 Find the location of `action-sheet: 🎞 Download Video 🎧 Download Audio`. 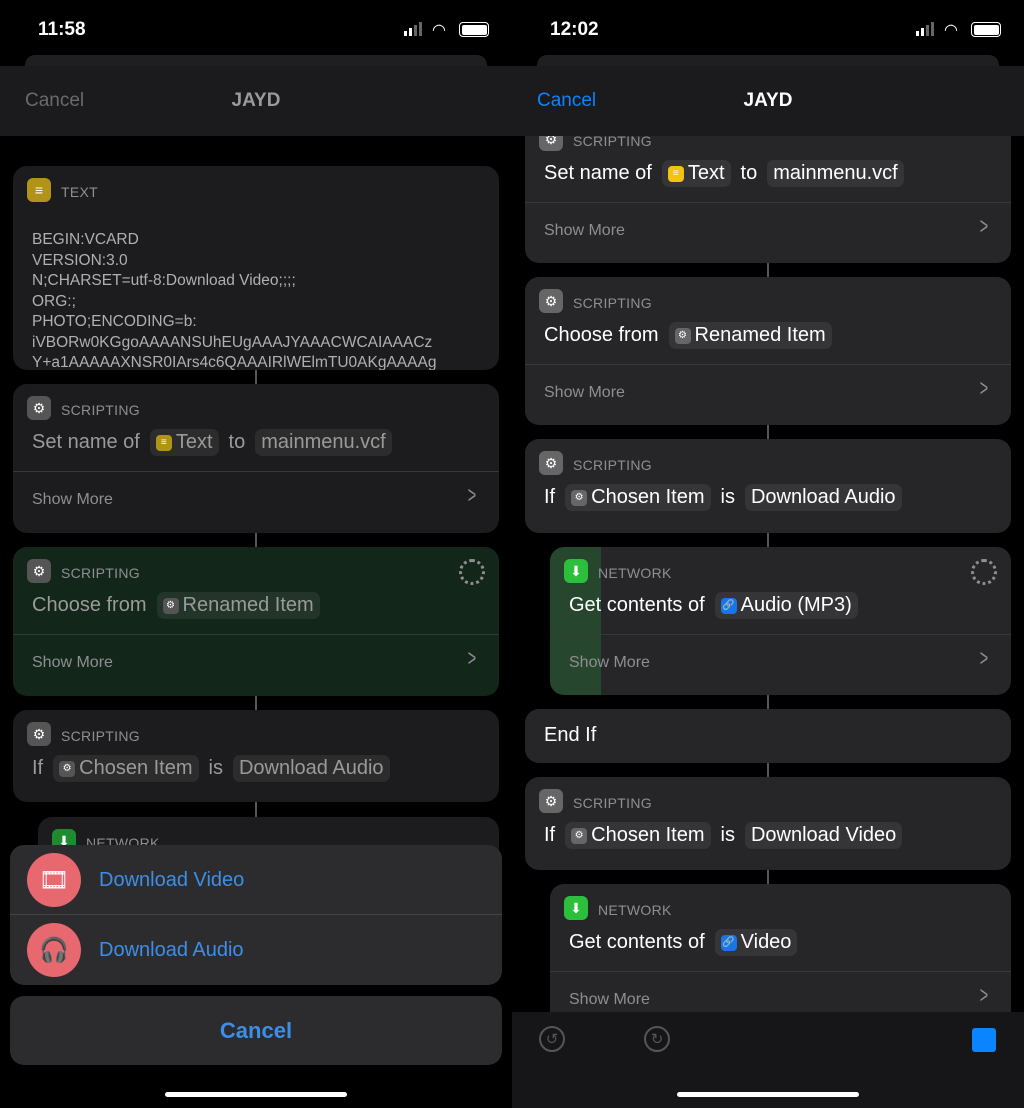

action-sheet: 🎞 Download Video 🎧 Download Audio is located at coordinates (256, 915).